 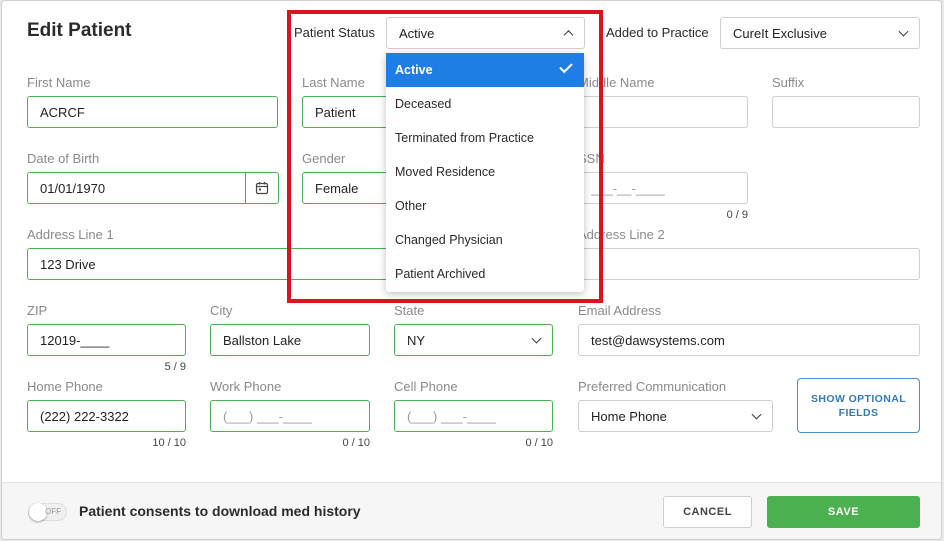 I want to click on dob-value: 01/01/1970, so click(x=73, y=188).